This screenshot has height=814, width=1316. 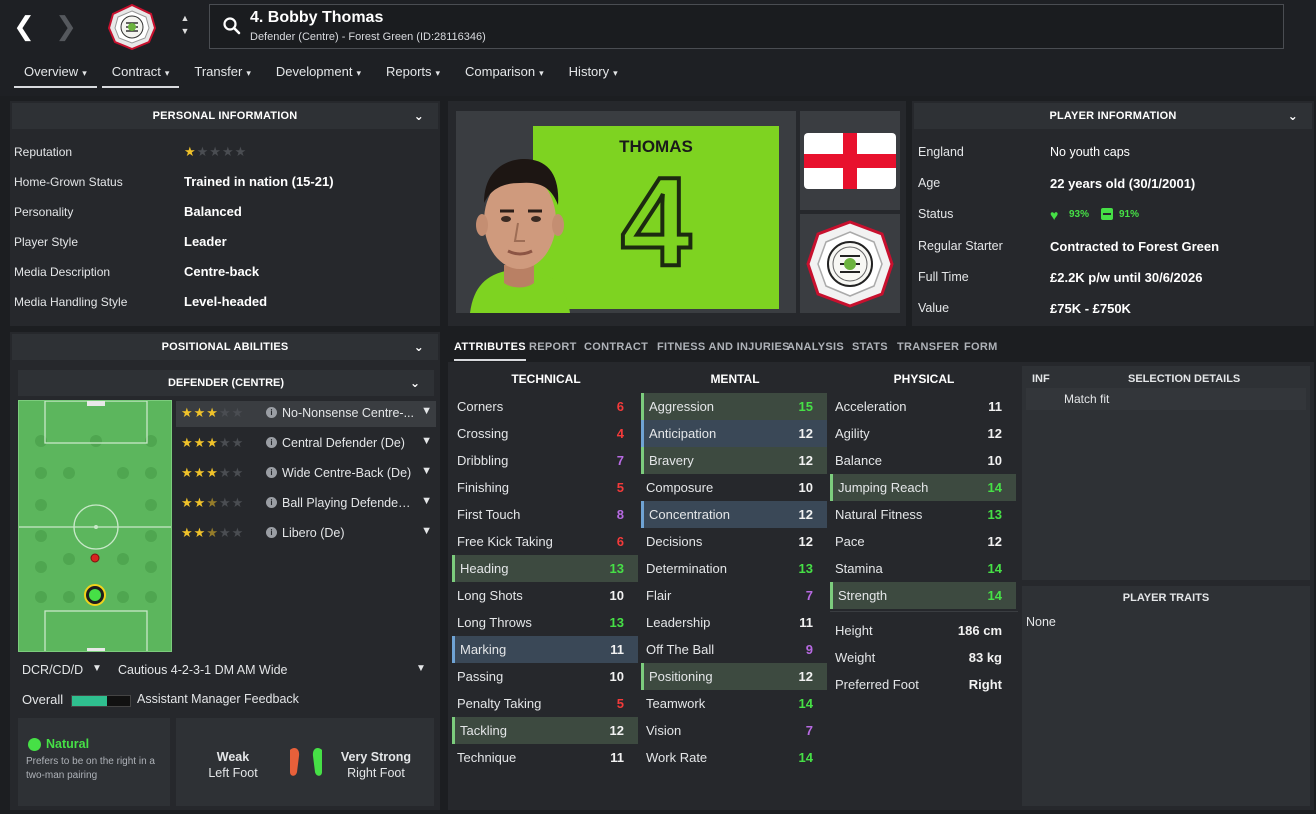 I want to click on positional-abilities-header: POSITIONAL ABILITIES ⌄, so click(x=225, y=347).